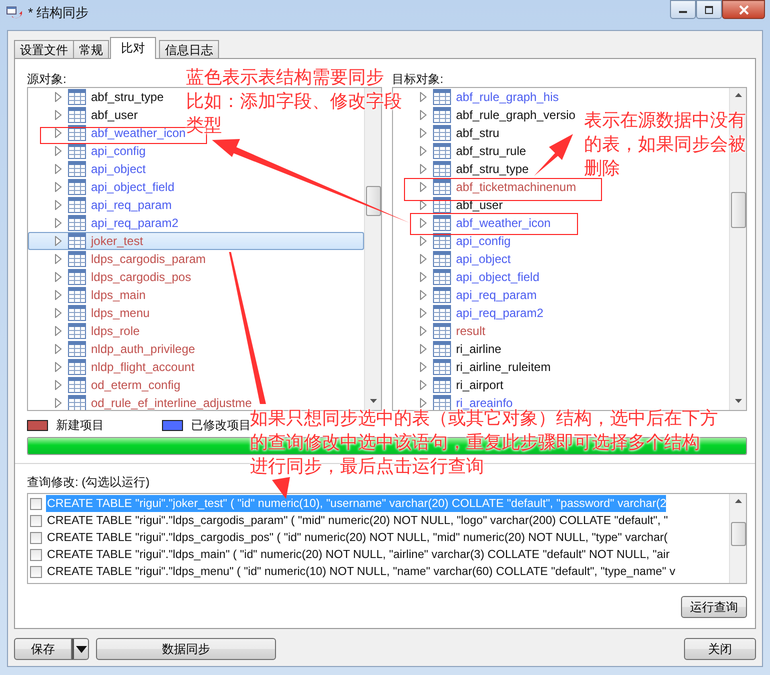 This screenshot has height=675, width=770. Describe the element at coordinates (665, 145) in the screenshot. I see `annotation-text: 的表，如果同步会被` at that location.